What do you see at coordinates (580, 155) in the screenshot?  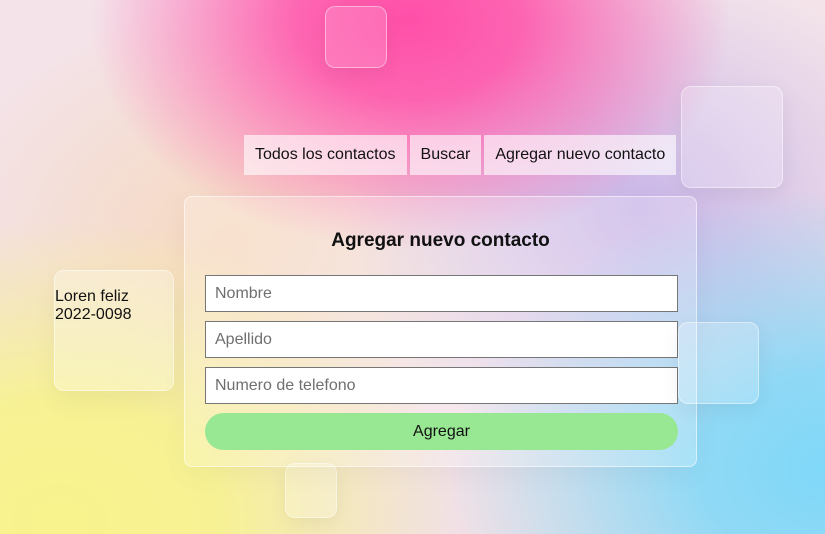 I see `tab-add-contact: Agregar nuevo contacto` at bounding box center [580, 155].